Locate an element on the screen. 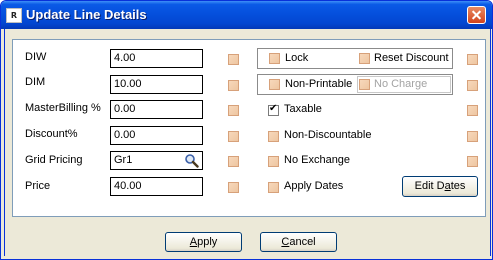 The width and height of the screenshot is (493, 260). diw-checkbox is located at coordinates (233, 59).